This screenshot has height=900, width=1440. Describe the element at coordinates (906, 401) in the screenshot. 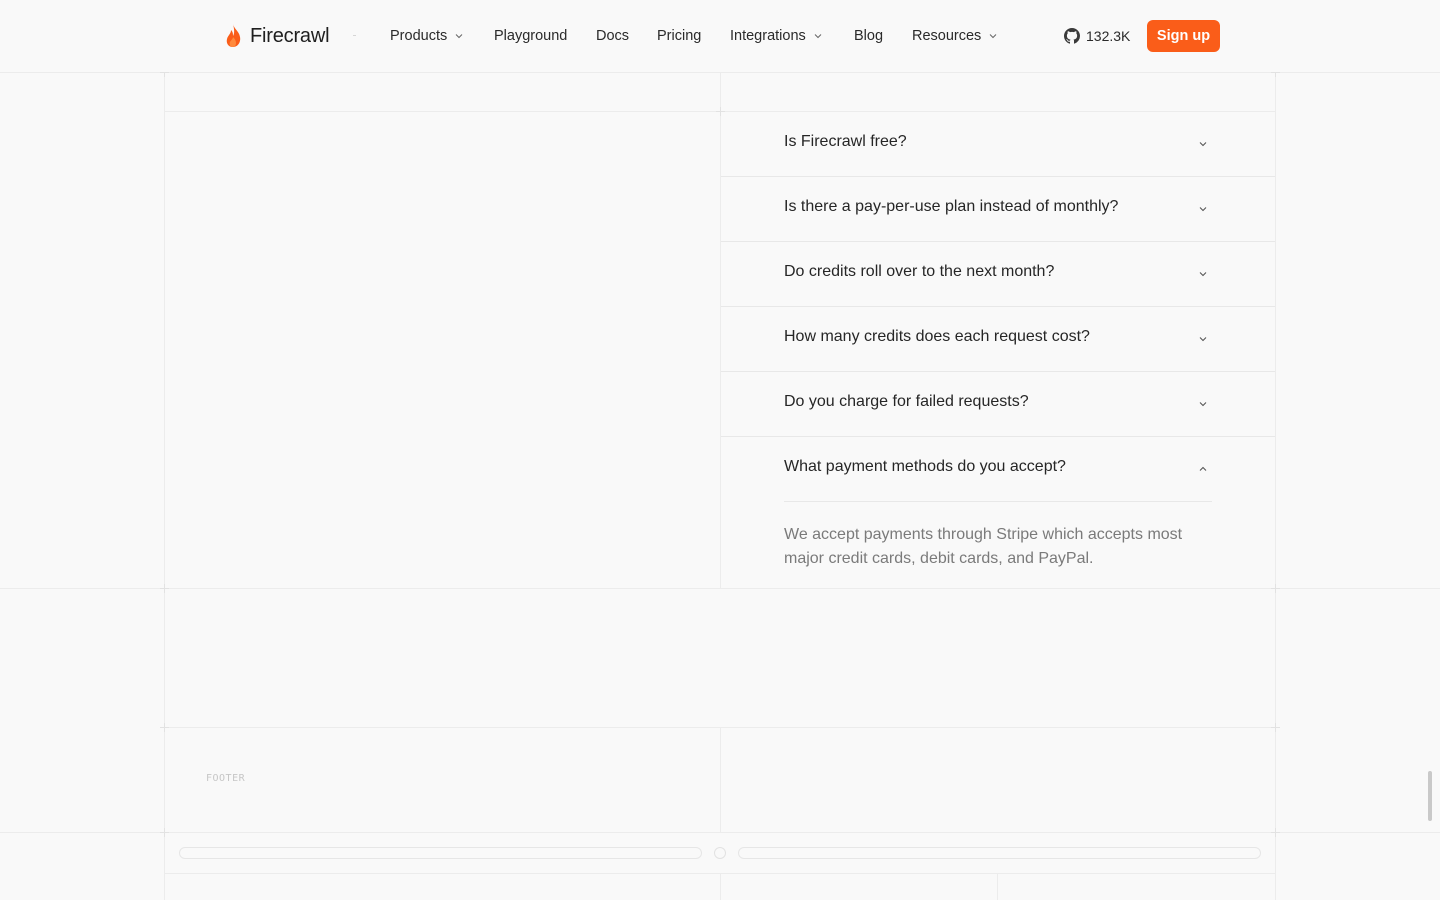

I see `faq-question: Do you charge for failed requests?` at that location.